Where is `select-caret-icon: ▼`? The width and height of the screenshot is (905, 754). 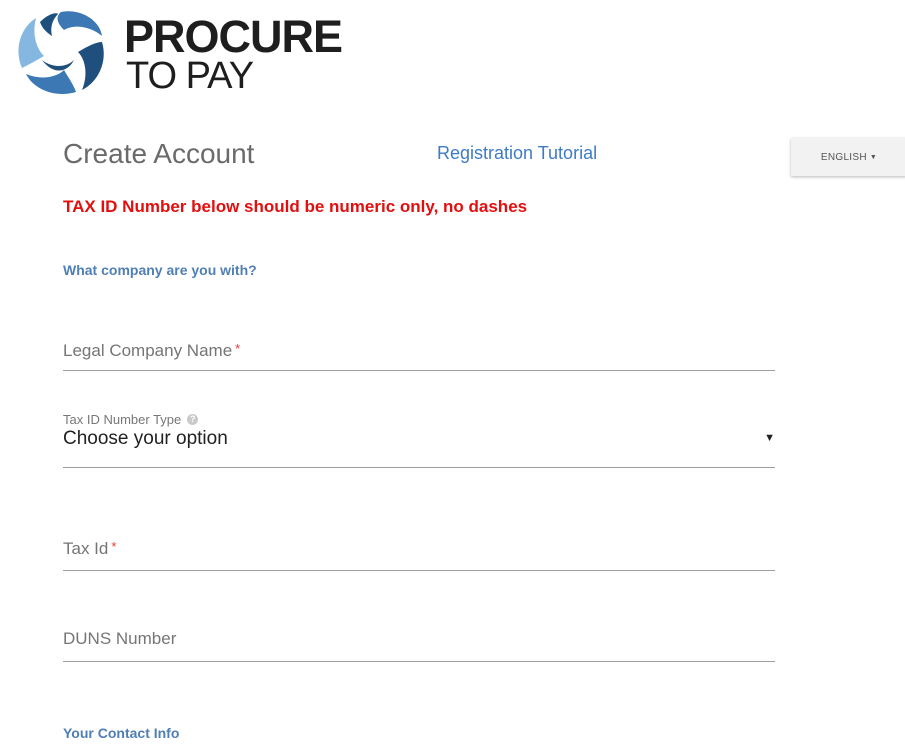
select-caret-icon: ▼ is located at coordinates (769, 438).